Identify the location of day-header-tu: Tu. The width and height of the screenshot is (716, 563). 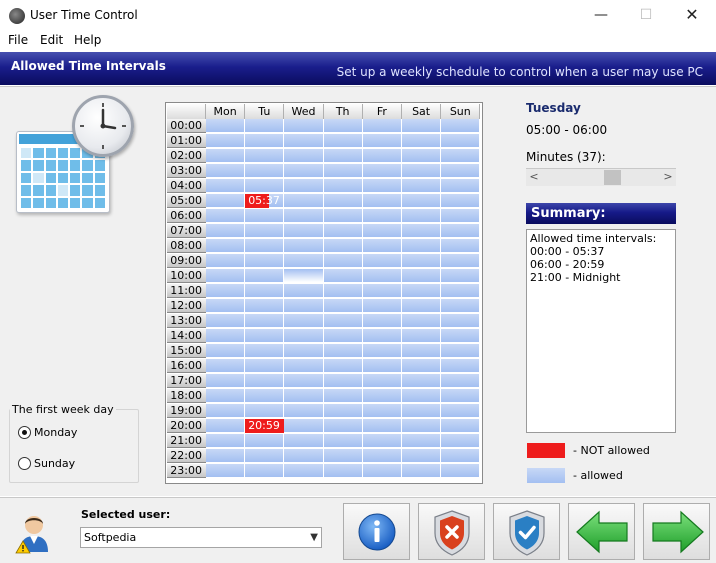
(265, 111).